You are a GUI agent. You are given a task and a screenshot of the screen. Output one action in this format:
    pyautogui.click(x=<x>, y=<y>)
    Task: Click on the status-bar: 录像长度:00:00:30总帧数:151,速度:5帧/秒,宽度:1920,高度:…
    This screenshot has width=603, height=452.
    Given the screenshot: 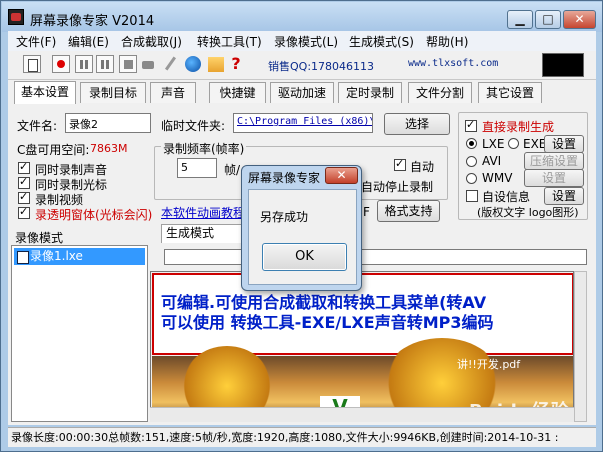 What is the action you would take?
    pyautogui.click(x=302, y=437)
    